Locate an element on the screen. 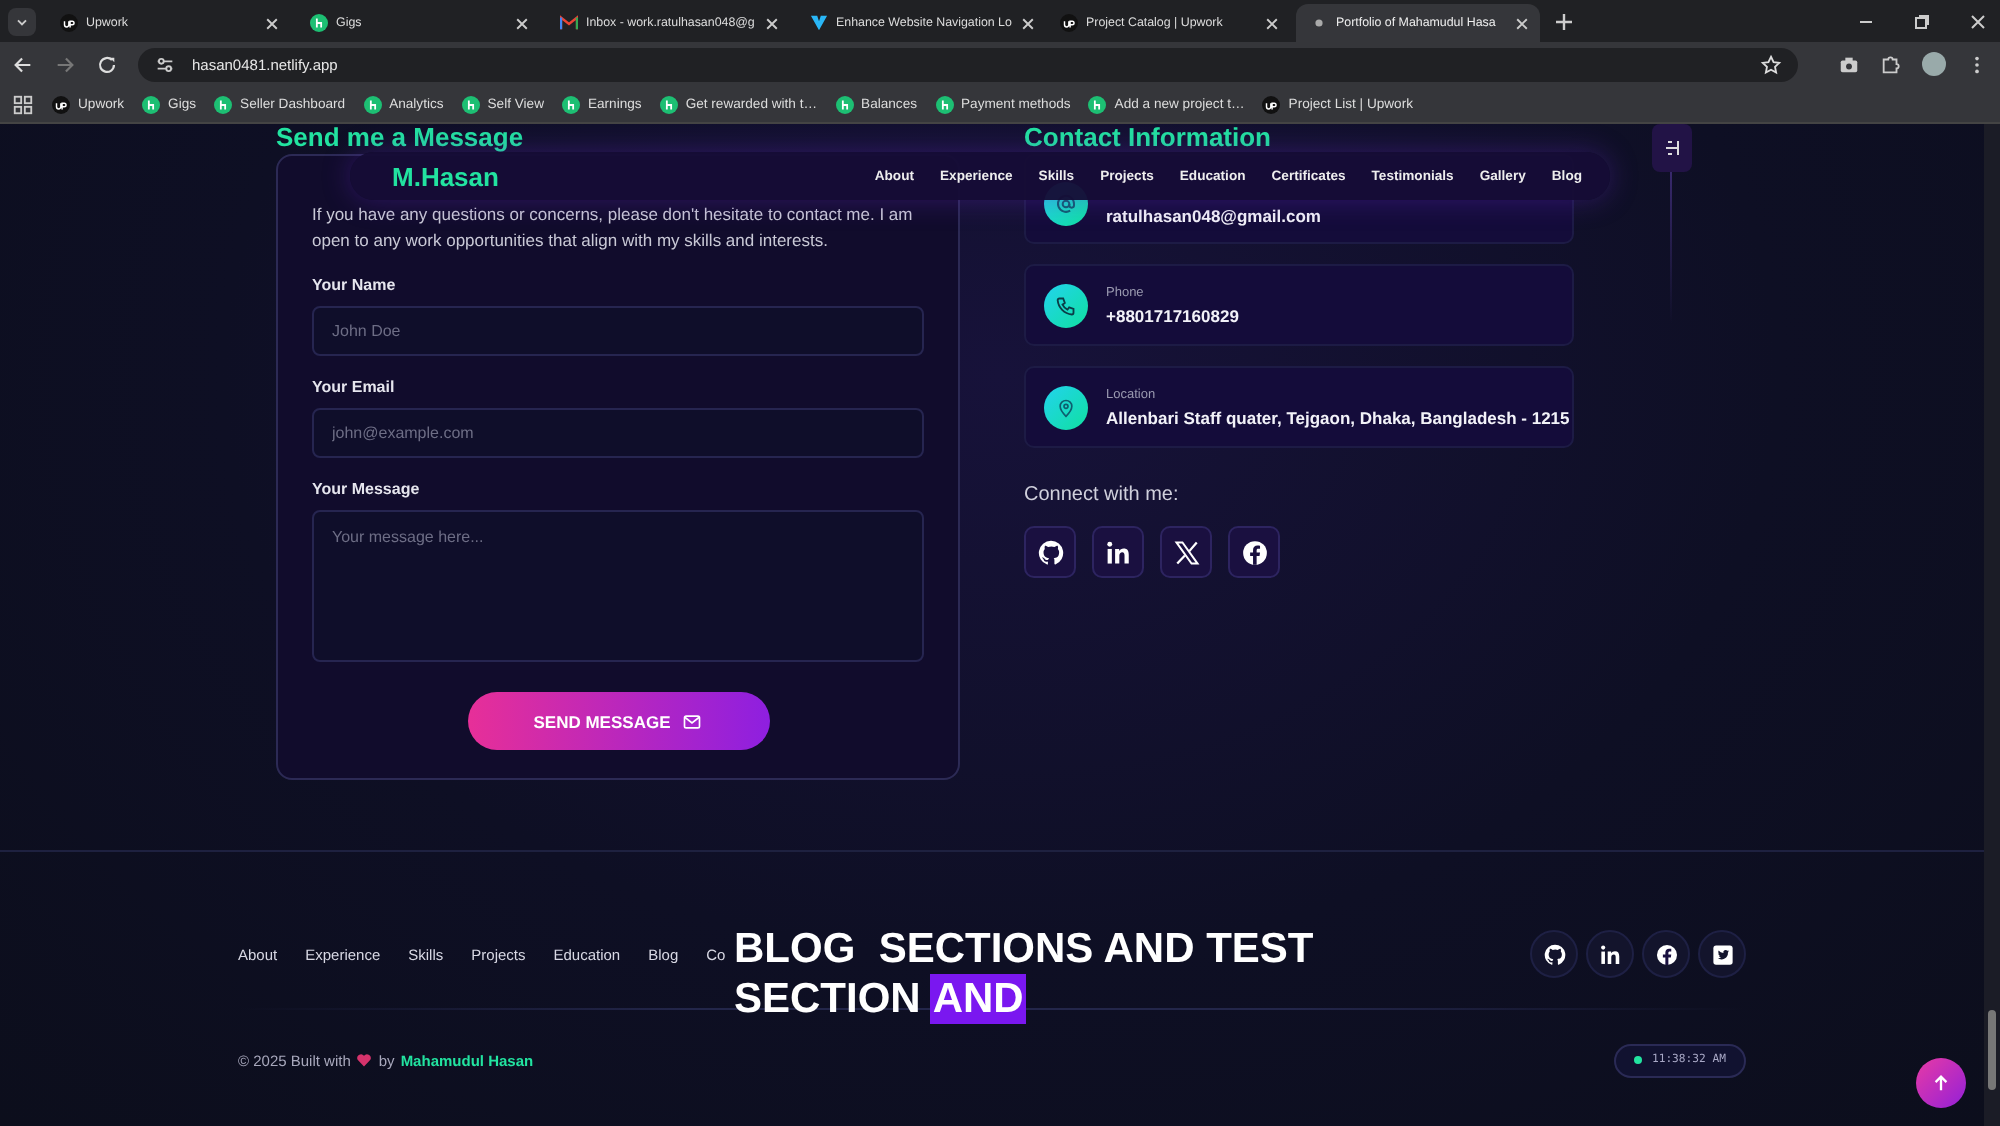 This screenshot has height=1126, width=2000. x-icon is located at coordinates (1186, 552).